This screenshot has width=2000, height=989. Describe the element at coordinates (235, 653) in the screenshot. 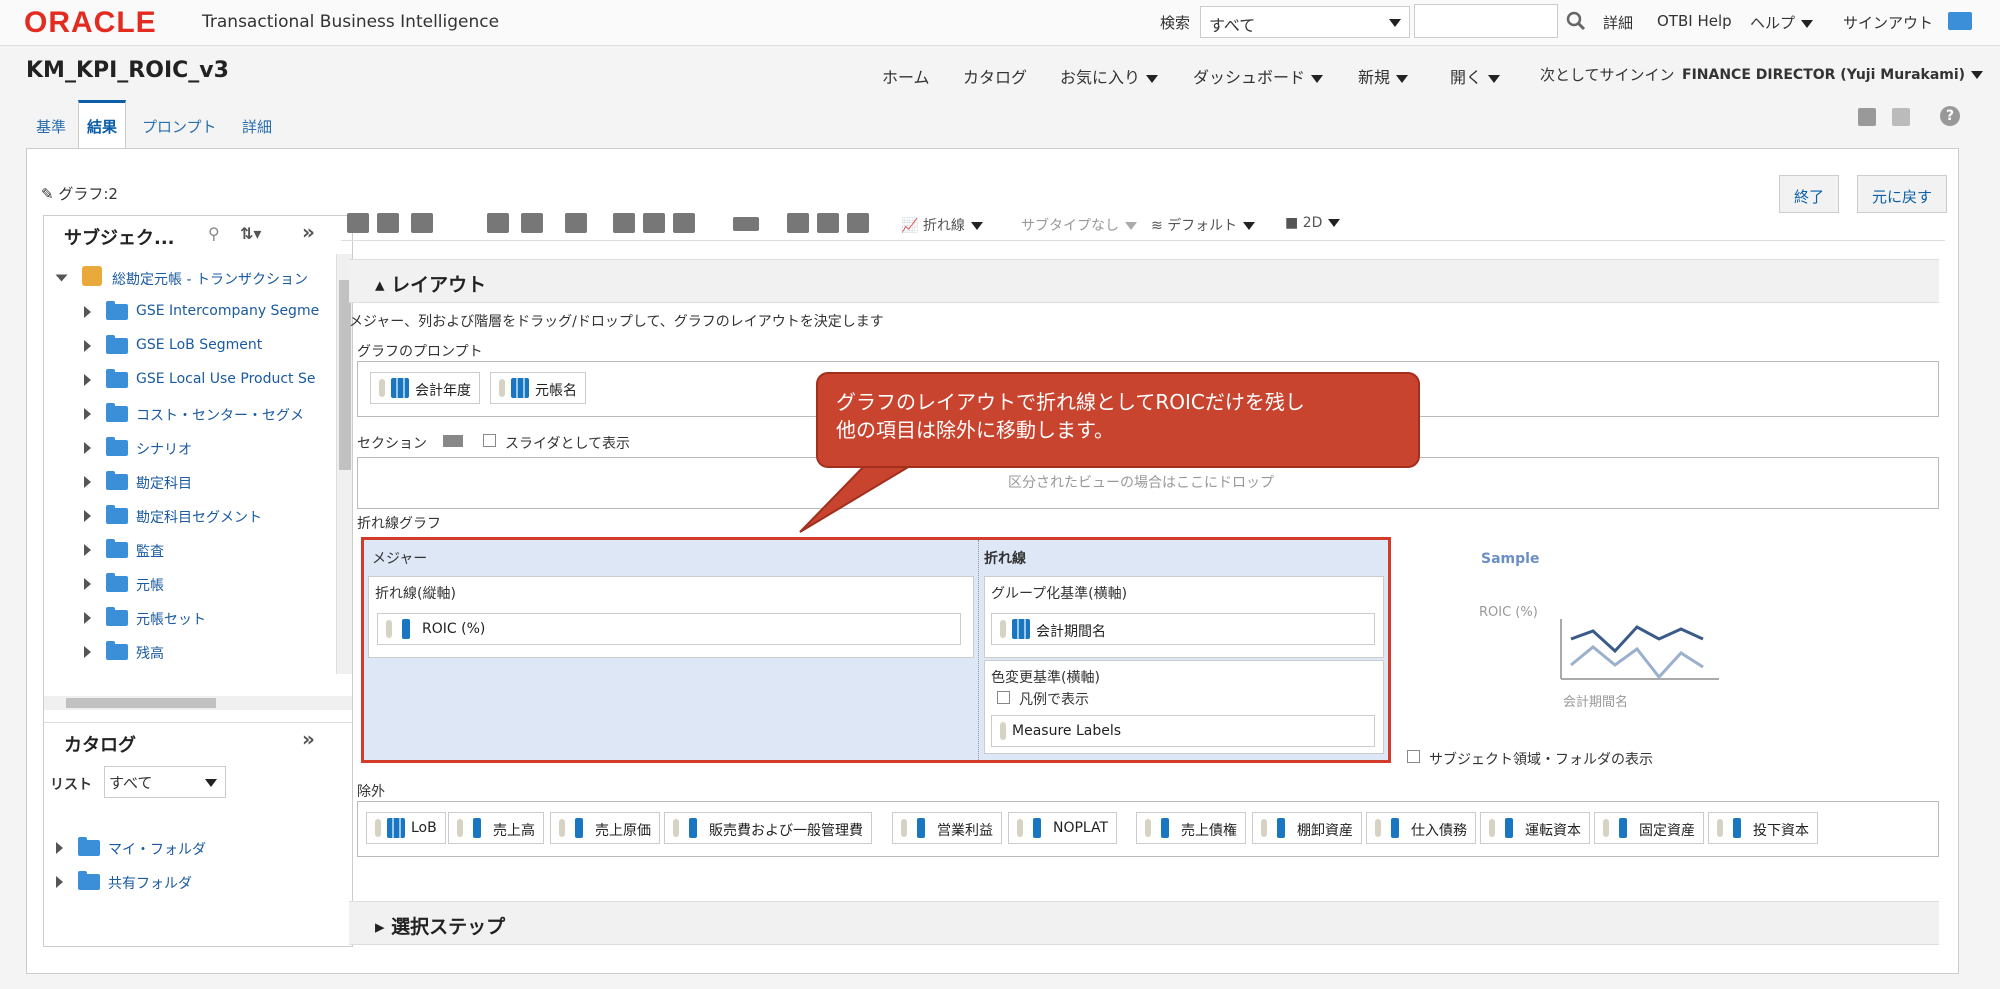

I see `tree-folder: 残高` at that location.